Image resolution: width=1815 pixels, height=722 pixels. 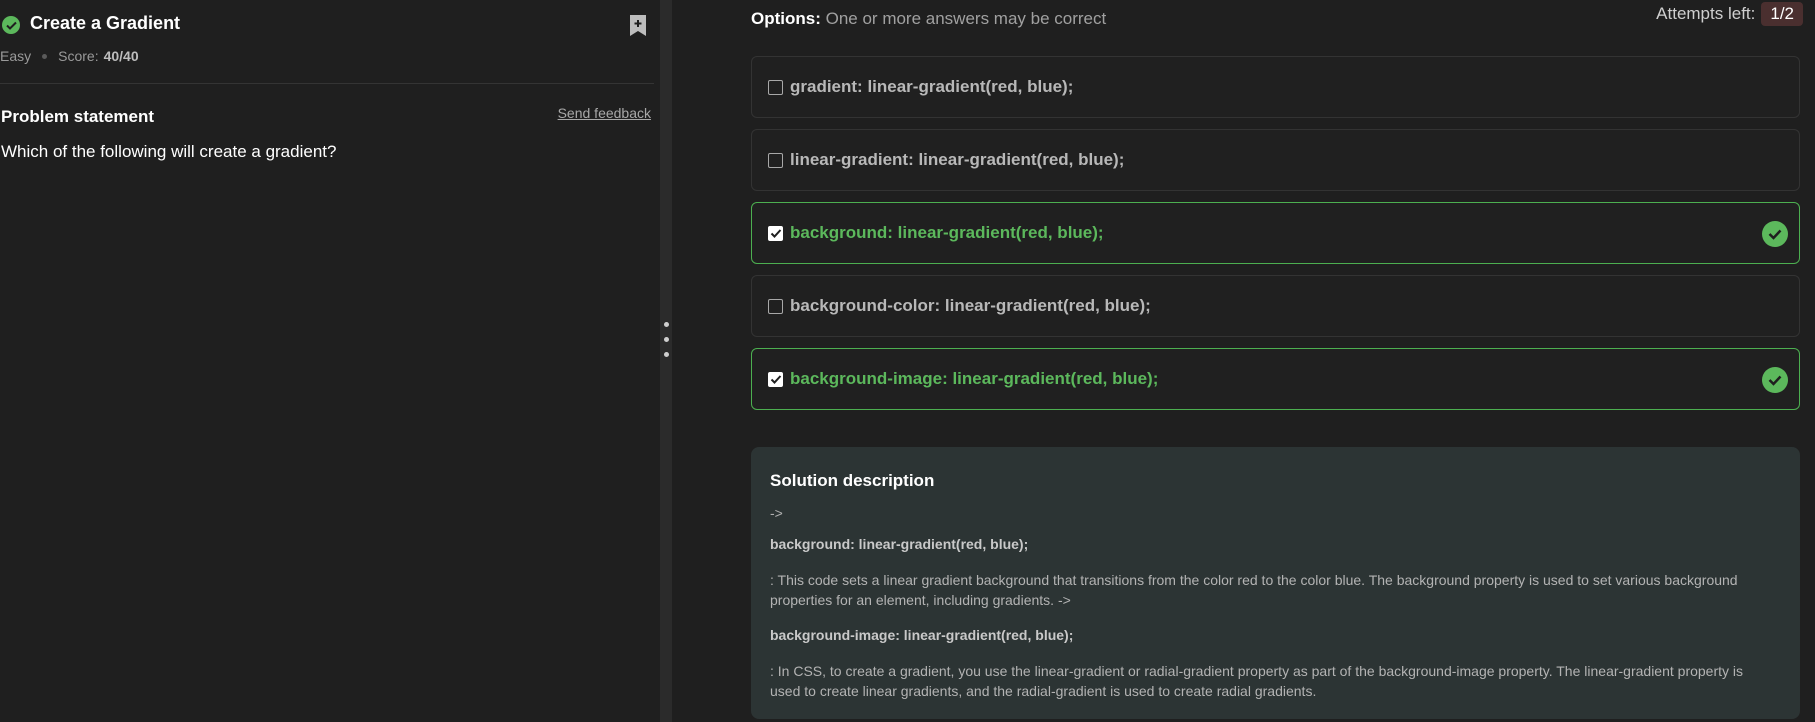 What do you see at coordinates (604, 113) in the screenshot?
I see `send-feedback-link: Send feedback` at bounding box center [604, 113].